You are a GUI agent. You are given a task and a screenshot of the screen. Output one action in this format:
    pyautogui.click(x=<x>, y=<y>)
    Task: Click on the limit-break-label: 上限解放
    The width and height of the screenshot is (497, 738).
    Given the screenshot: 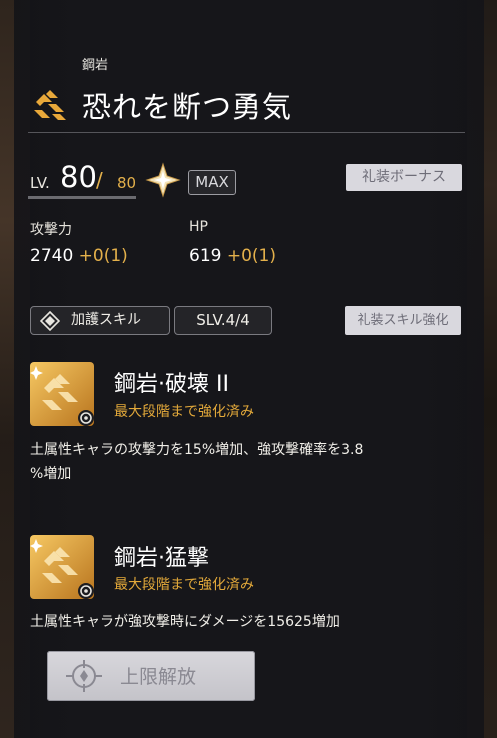 What is the action you would take?
    pyautogui.click(x=158, y=677)
    